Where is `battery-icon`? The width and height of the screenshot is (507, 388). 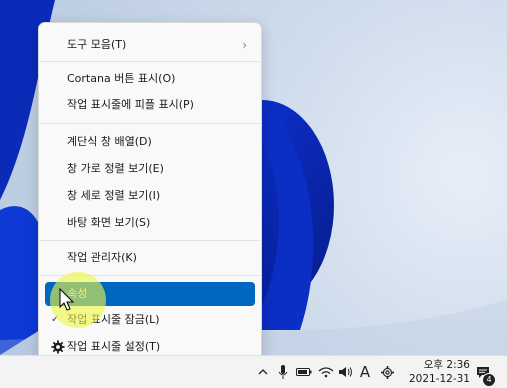 battery-icon is located at coordinates (304, 372).